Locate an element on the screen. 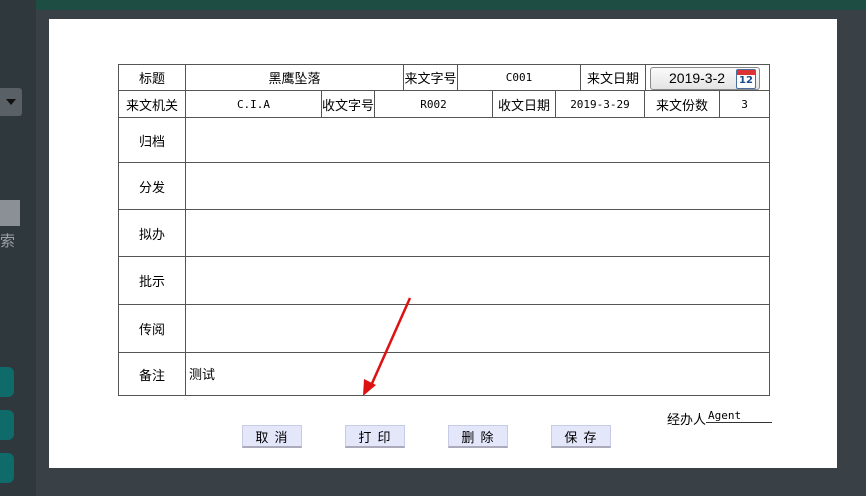 This screenshot has height=496, width=866. arrow-shaft is located at coordinates (390, 343).